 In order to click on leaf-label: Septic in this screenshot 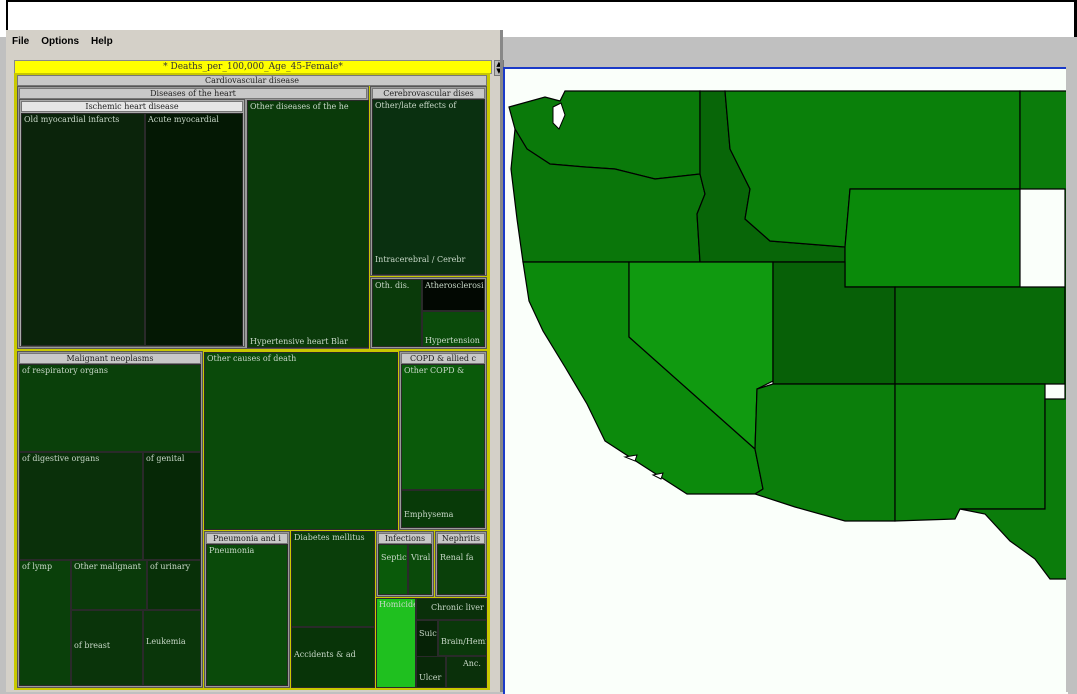, I will do `click(394, 557)`.